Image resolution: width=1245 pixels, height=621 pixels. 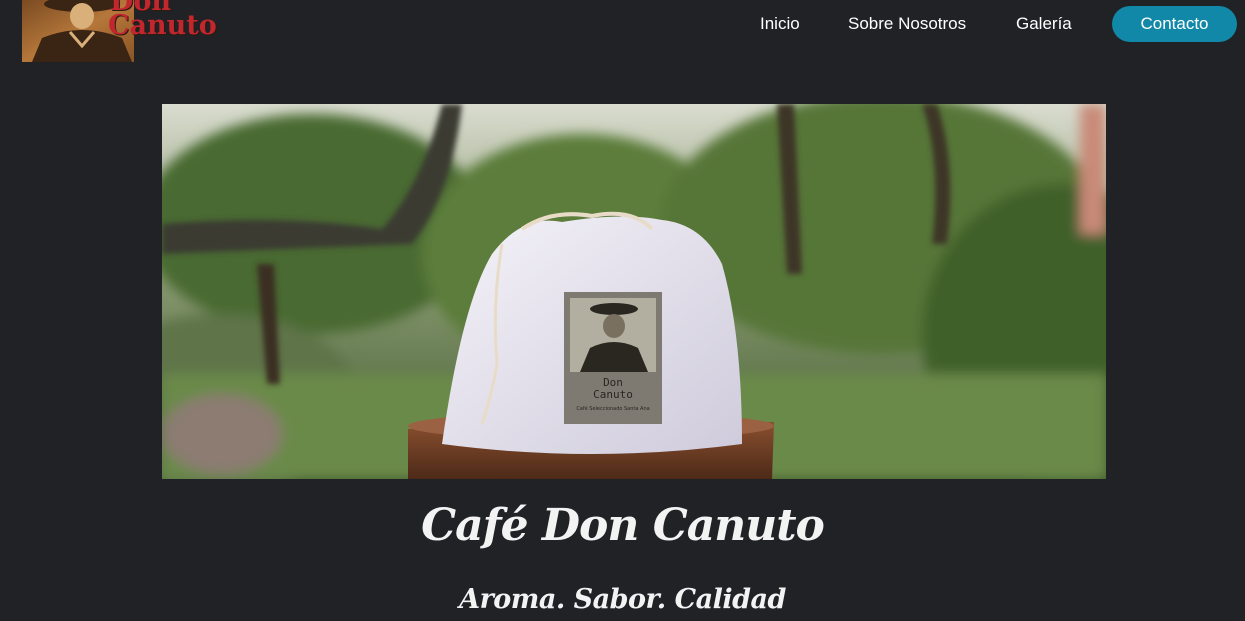 I want to click on logo-text-canuto: Canuto, so click(x=162, y=25).